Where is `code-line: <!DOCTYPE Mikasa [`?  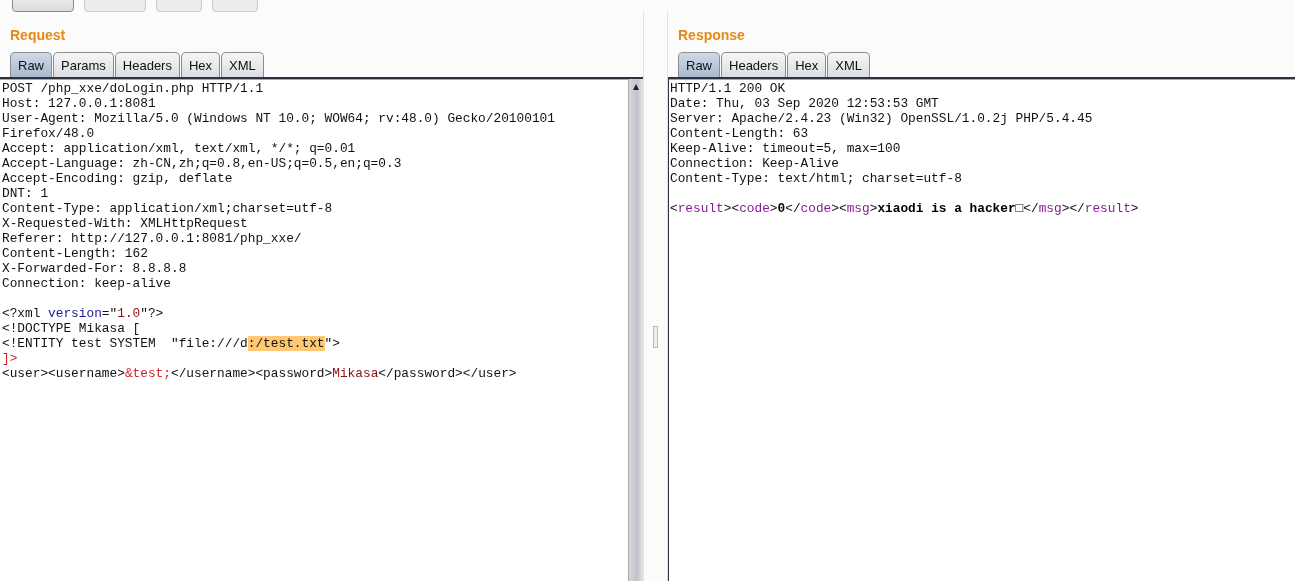 code-line: <!DOCTYPE Mikasa [ is located at coordinates (71, 328).